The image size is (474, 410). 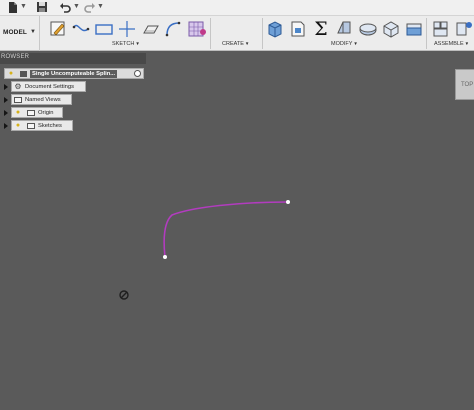 I want to click on workspace-caret-icon: ▼, so click(x=33, y=32).